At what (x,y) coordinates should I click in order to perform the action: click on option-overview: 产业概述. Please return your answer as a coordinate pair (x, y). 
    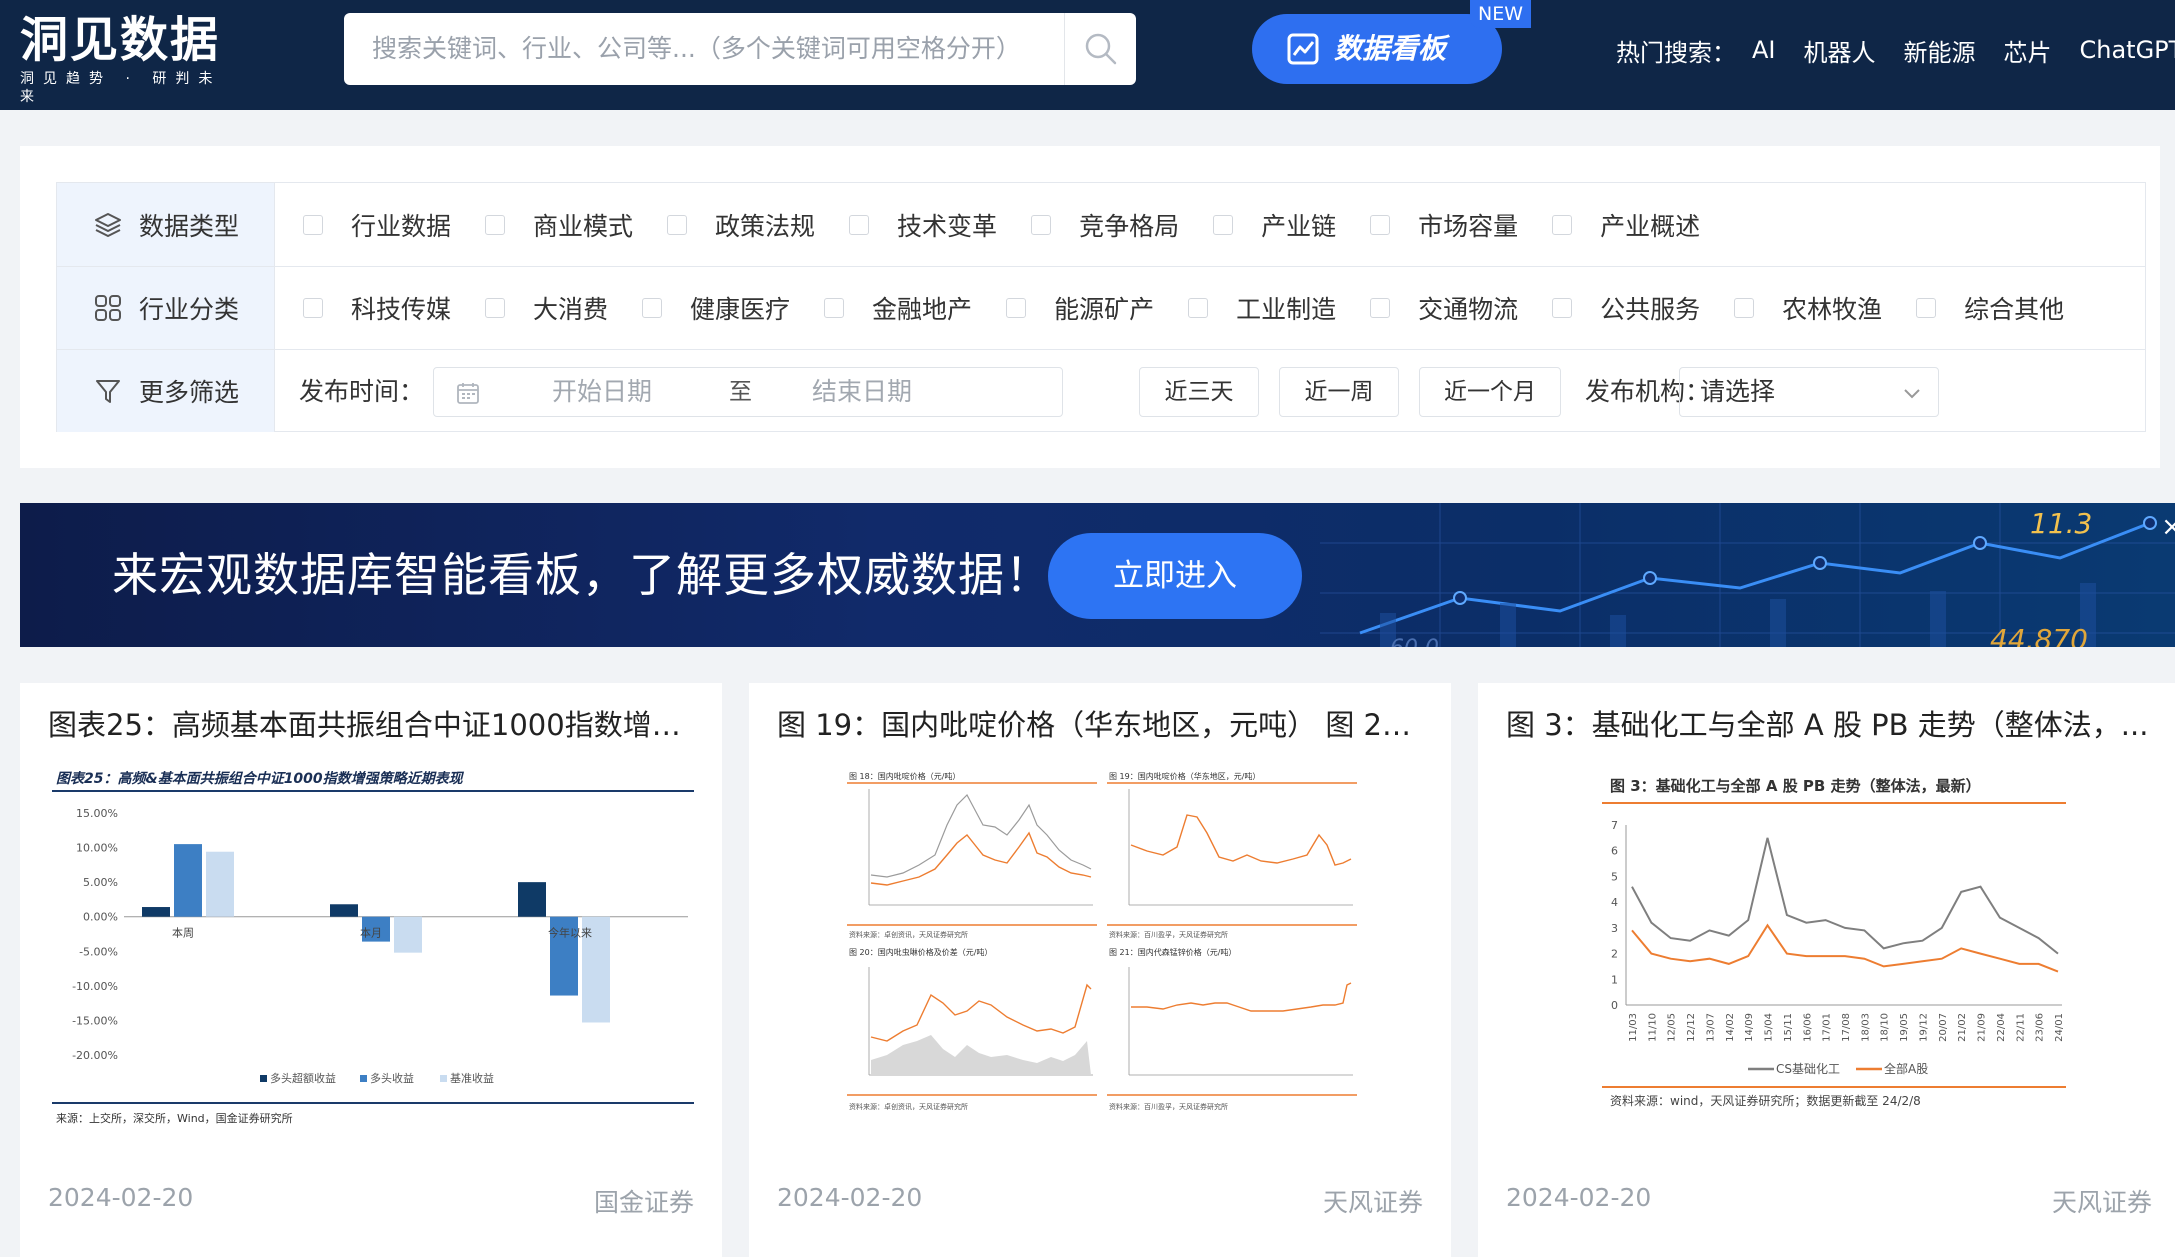
    Looking at the image, I should click on (1626, 225).